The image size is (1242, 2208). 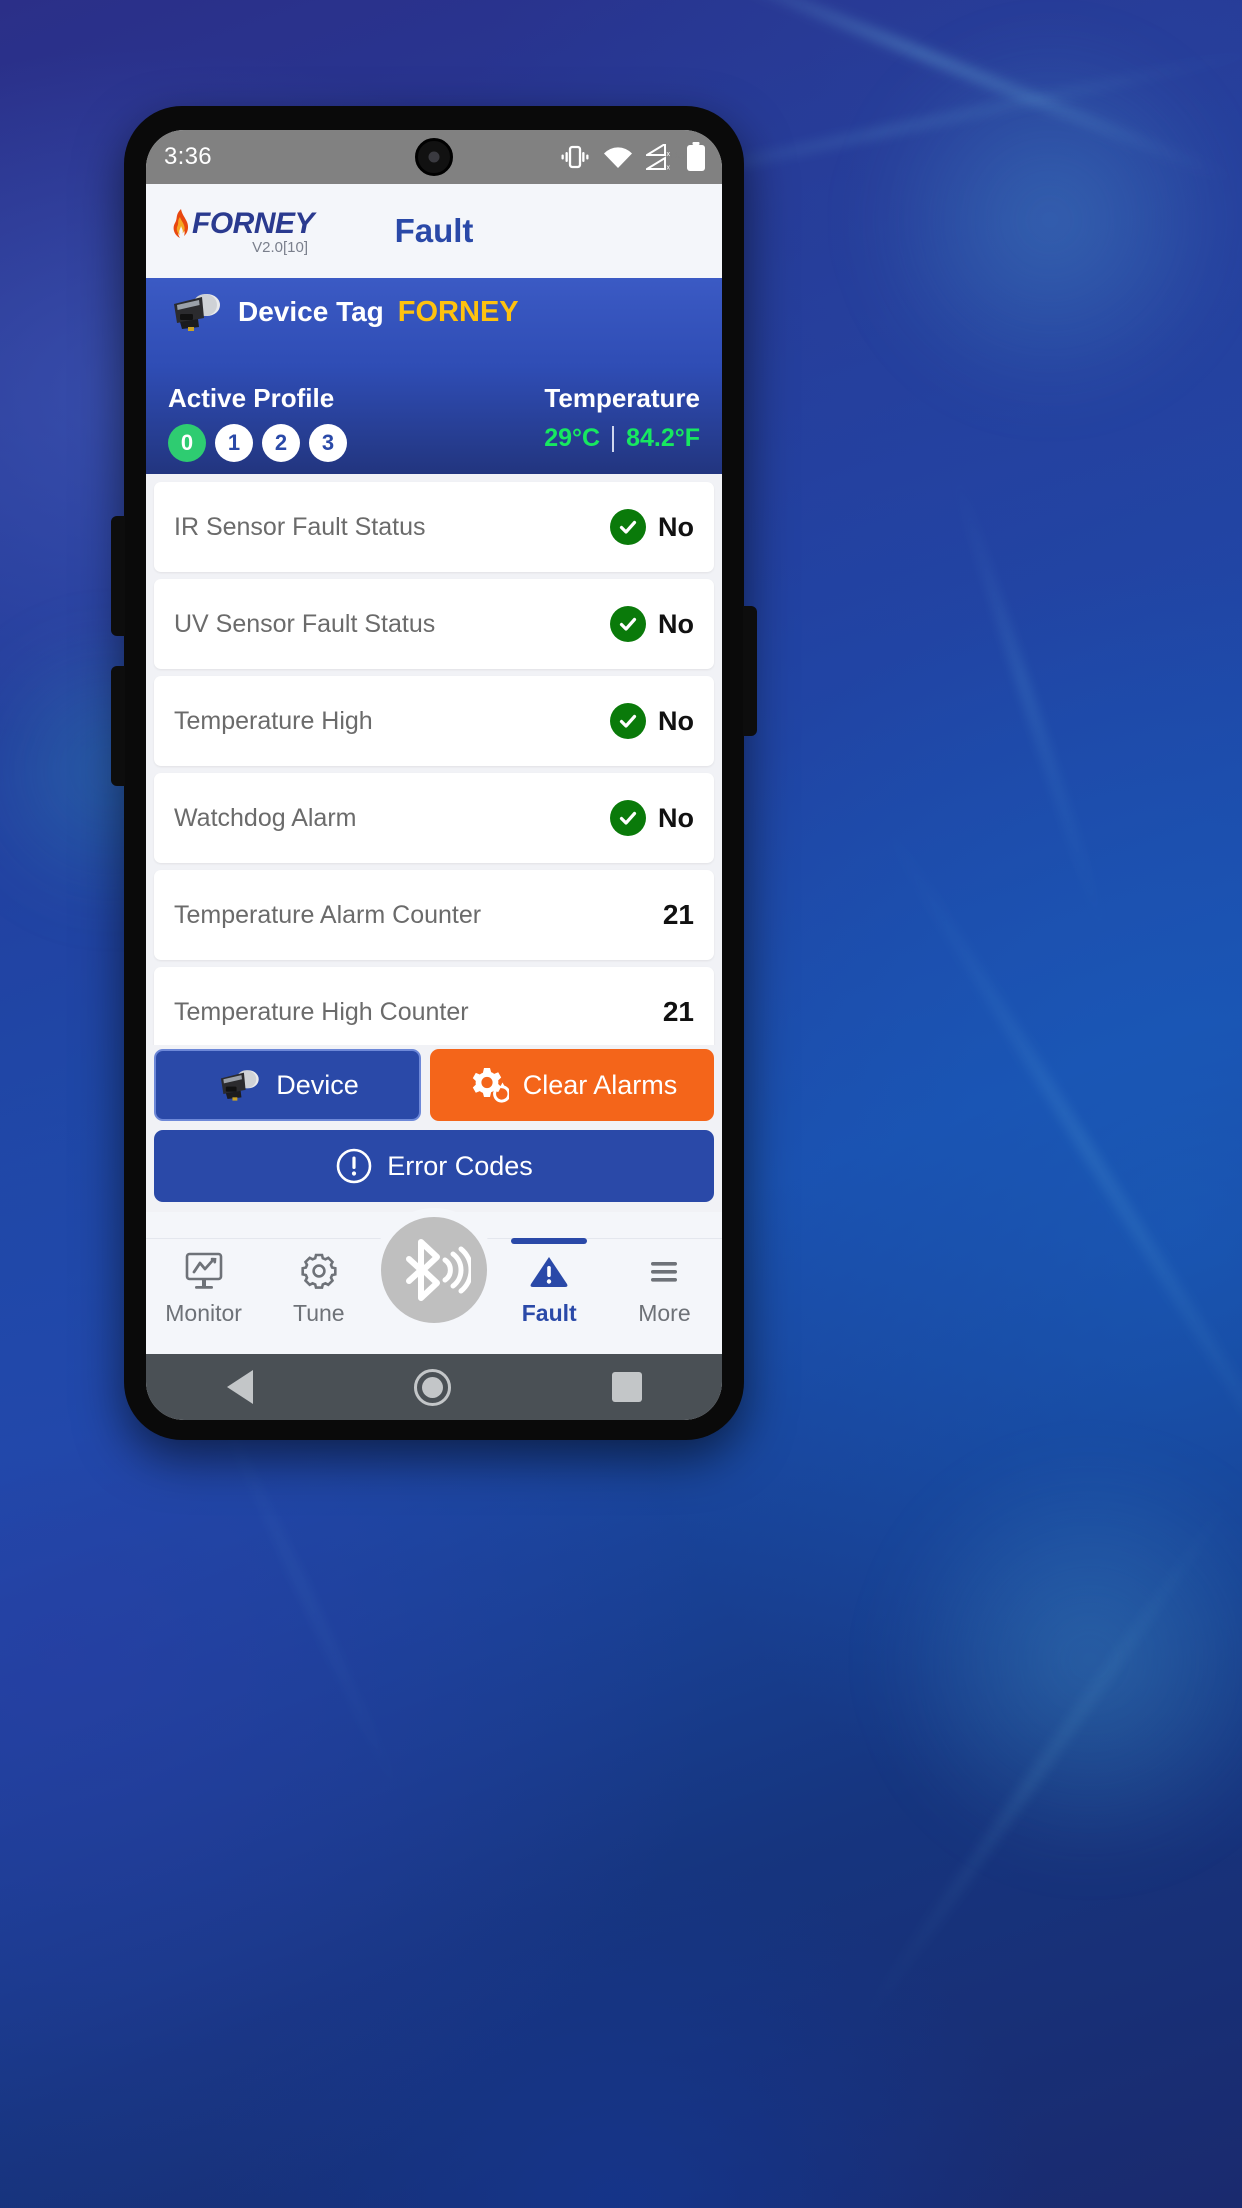 What do you see at coordinates (434, 231) in the screenshot?
I see `app-header-bar: FORNEY V2.0[10] Fault` at bounding box center [434, 231].